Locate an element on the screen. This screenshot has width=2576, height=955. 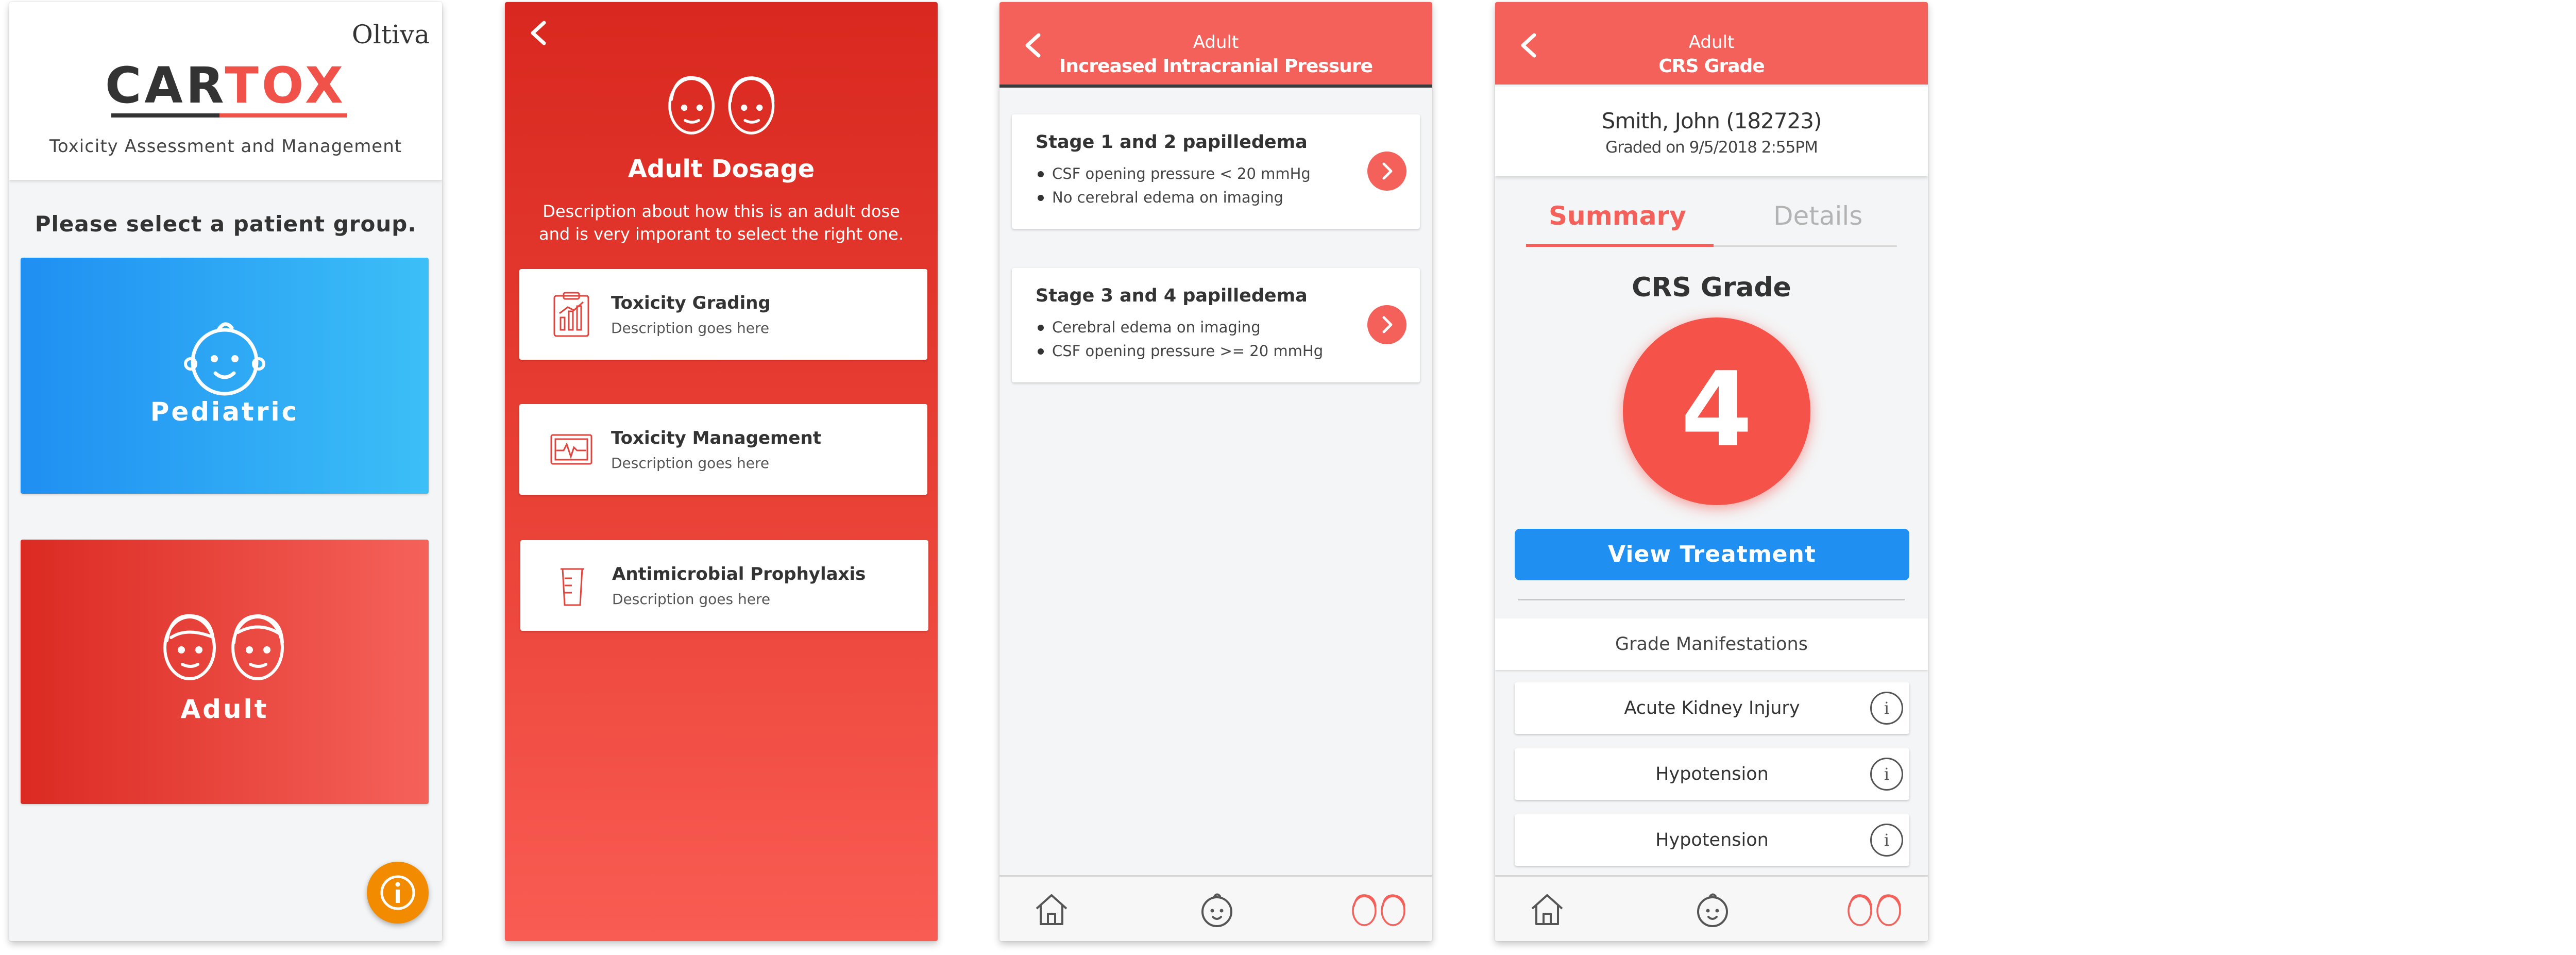
page-header: Adult CRS Grade is located at coordinates (1711, 43).